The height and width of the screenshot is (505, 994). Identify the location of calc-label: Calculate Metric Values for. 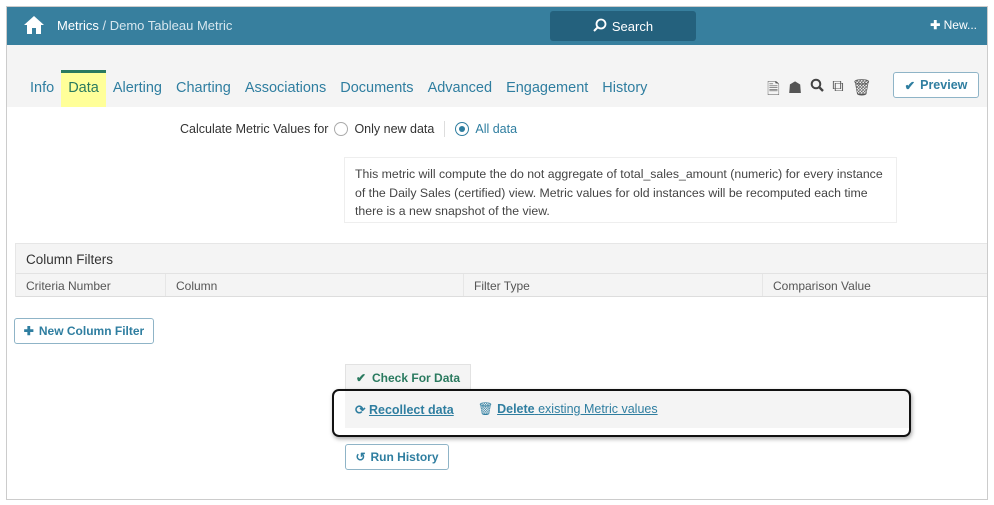
(254, 129).